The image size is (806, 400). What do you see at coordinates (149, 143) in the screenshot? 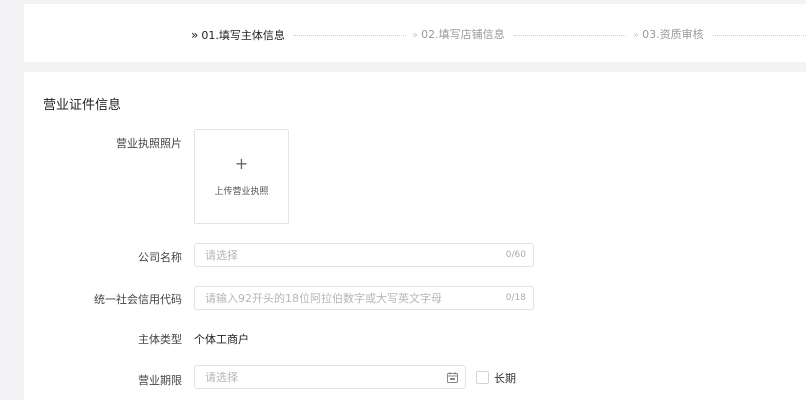
I see `license-photo-label: 营业执照照片` at bounding box center [149, 143].